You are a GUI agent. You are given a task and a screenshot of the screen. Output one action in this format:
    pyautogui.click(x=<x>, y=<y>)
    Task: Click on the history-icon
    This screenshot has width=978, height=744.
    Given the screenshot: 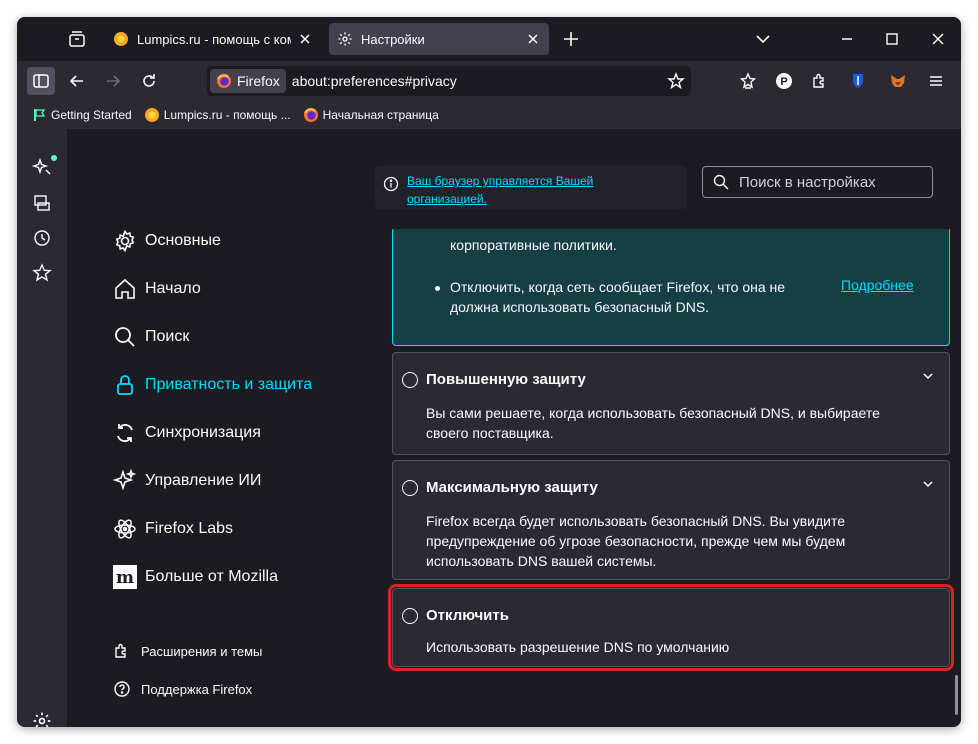 What is the action you would take?
    pyautogui.click(x=42, y=238)
    